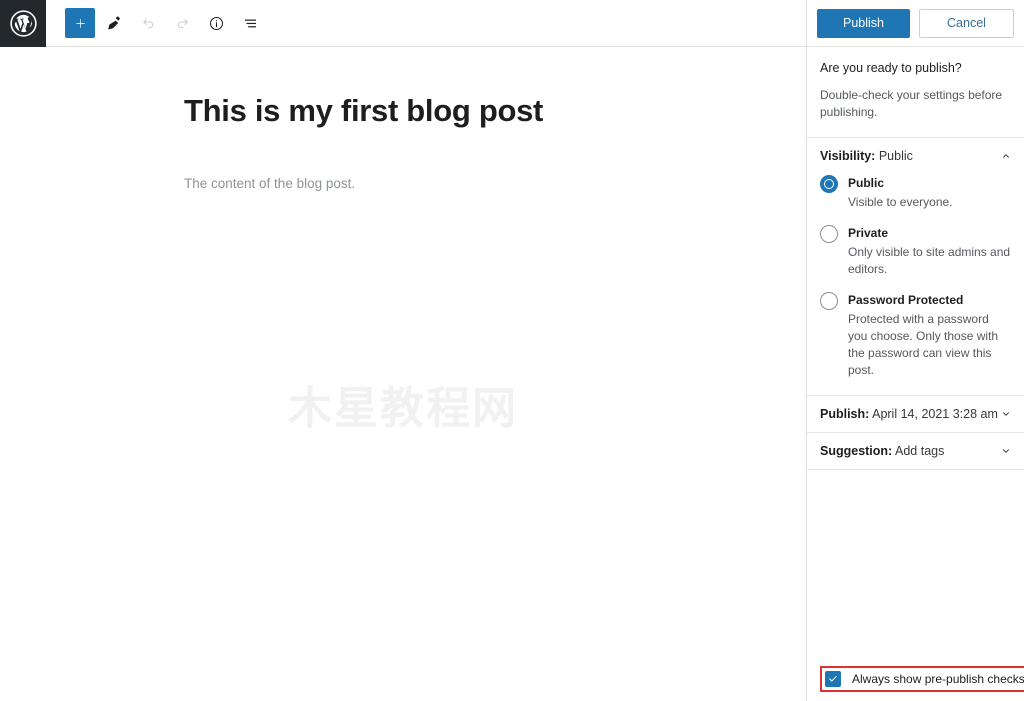  I want to click on suggestion-panel-toggle: Suggestion: Add tags, so click(915, 451).